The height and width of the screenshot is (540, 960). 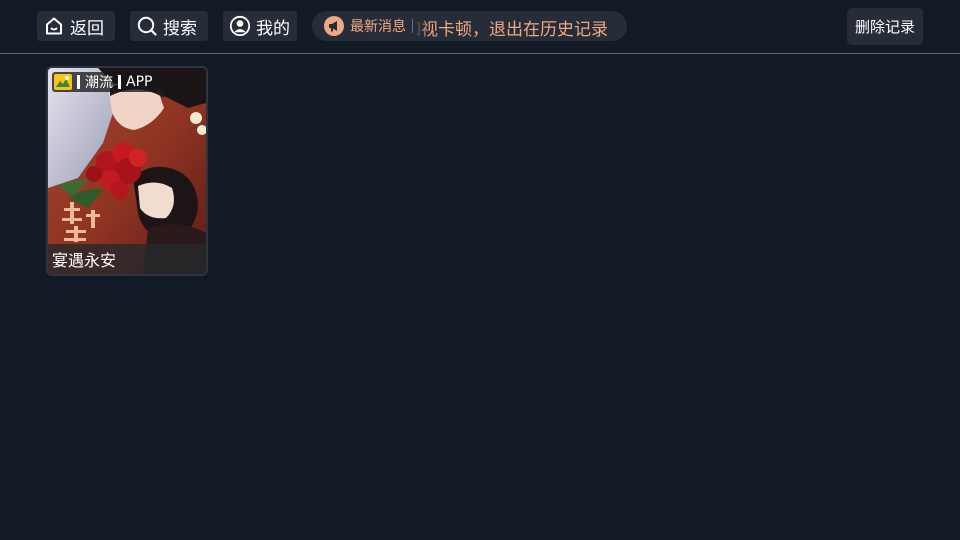 I want to click on search-icon, so click(x=147, y=26).